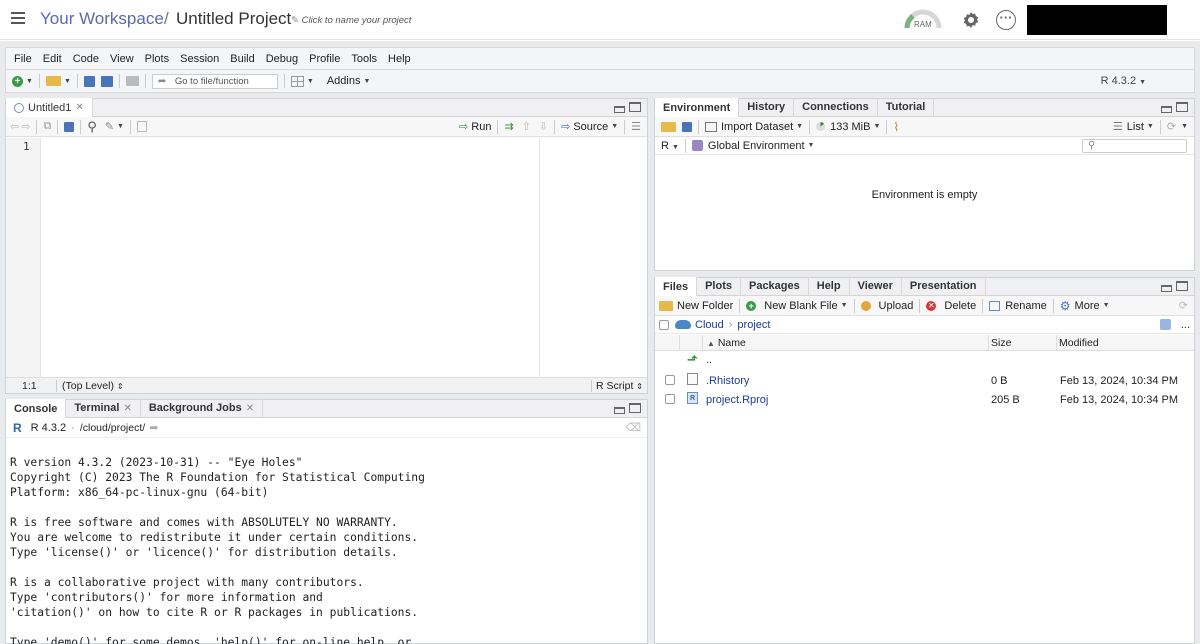 This screenshot has width=1200, height=644. I want to click on column-name: ▲ Name, so click(726, 343).